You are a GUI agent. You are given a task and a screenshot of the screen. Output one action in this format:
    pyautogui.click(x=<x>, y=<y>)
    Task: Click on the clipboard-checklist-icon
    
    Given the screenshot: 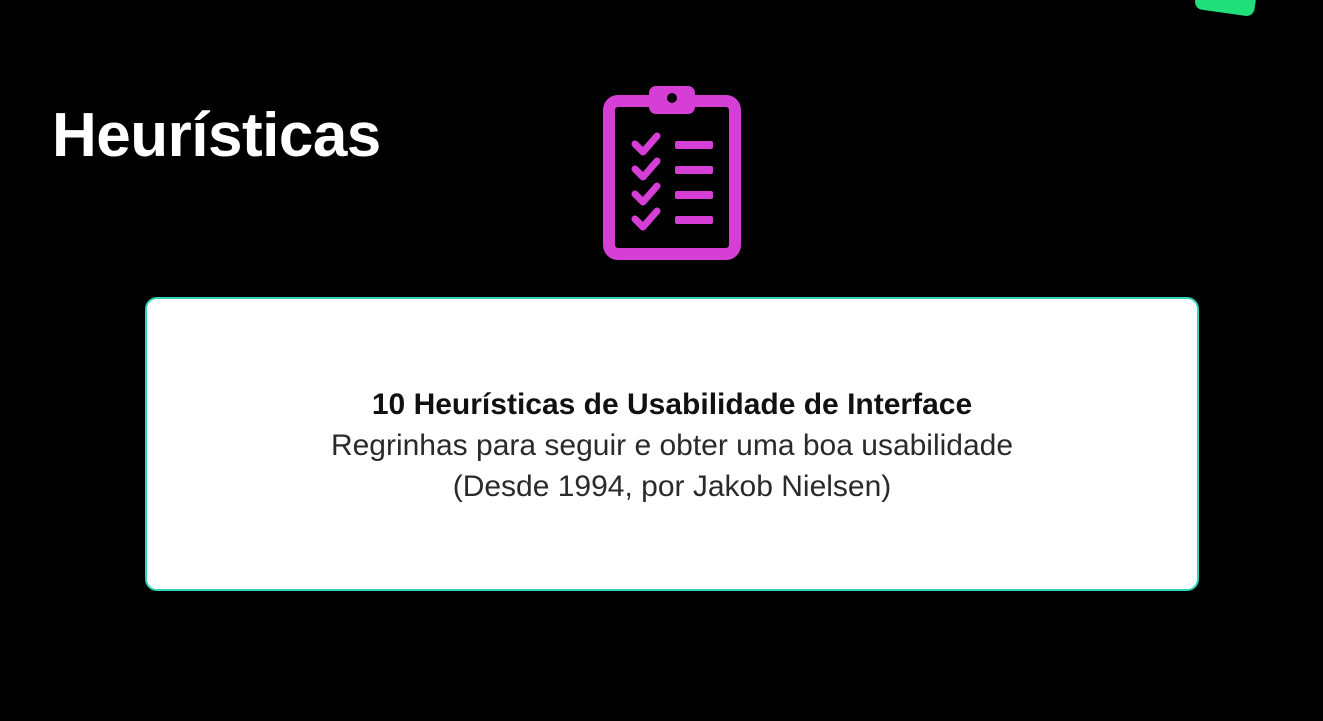 What is the action you would take?
    pyautogui.click(x=672, y=172)
    